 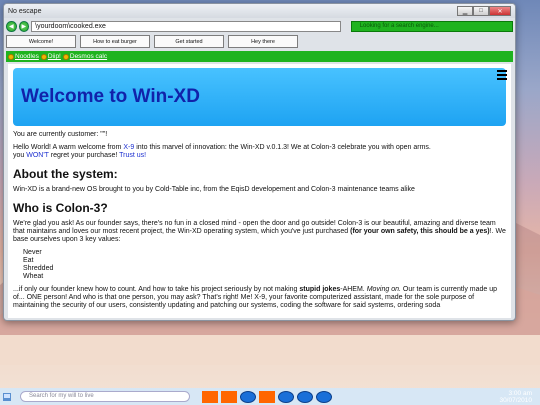 I want to click on bookmark-label: Diip!, so click(x=54, y=56).